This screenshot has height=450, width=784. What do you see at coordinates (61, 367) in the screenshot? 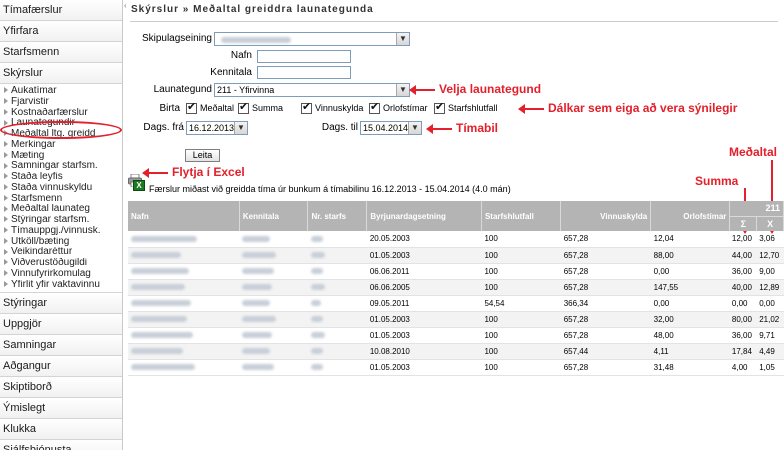
I see `sidebar-item: Aðgangur` at bounding box center [61, 367].